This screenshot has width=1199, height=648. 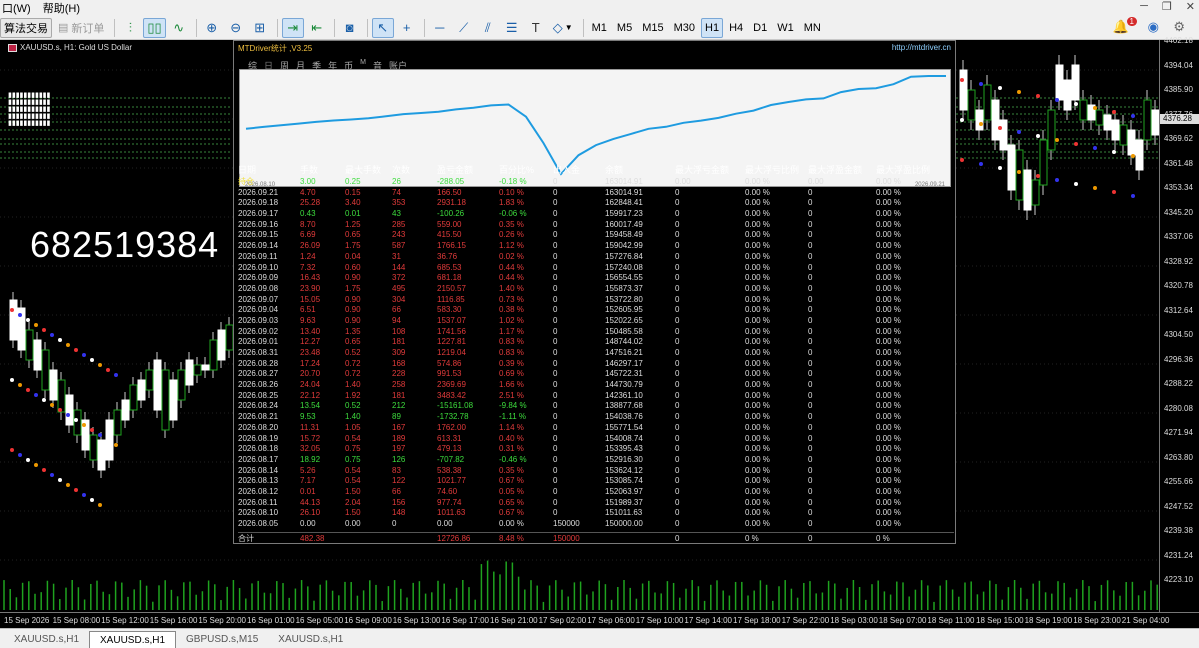 What do you see at coordinates (1144, 8) in the screenshot?
I see `minimize-icon: ─` at bounding box center [1144, 8].